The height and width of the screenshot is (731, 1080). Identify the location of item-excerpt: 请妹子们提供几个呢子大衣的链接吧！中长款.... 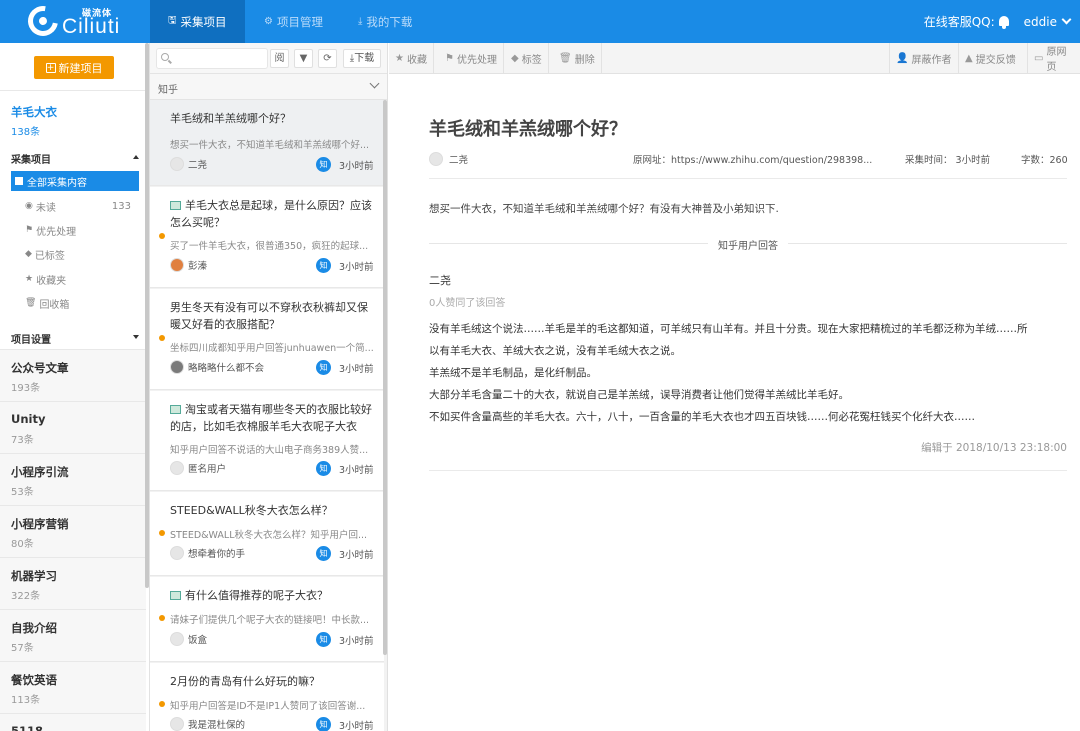
(270, 620).